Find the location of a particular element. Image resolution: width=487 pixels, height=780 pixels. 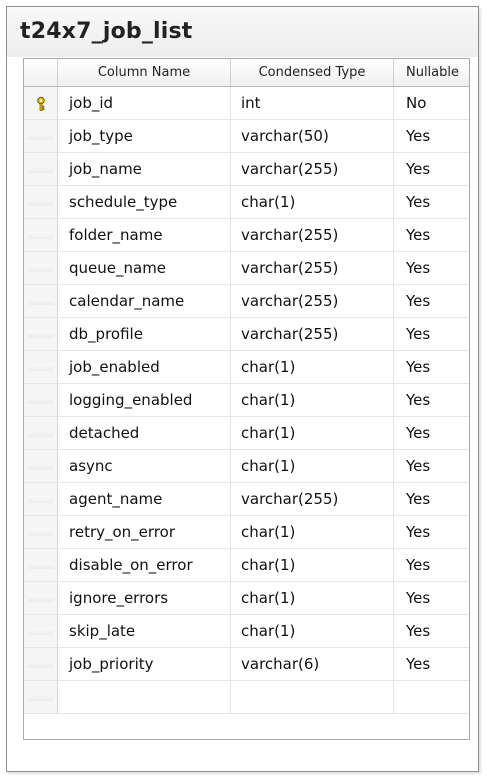

column-name-cell: db_profile is located at coordinates (144, 334).